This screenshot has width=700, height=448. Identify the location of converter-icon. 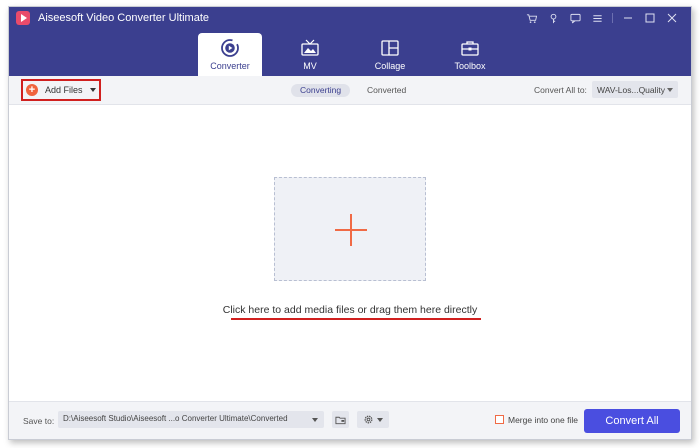
(230, 48).